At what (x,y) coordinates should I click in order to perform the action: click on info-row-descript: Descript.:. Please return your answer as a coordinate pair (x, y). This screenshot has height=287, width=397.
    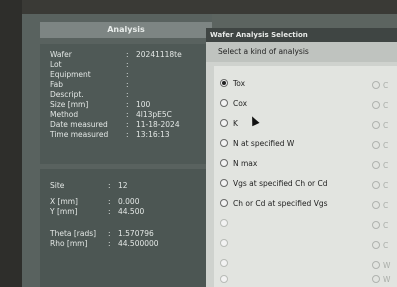
    Looking at the image, I should click on (89, 94).